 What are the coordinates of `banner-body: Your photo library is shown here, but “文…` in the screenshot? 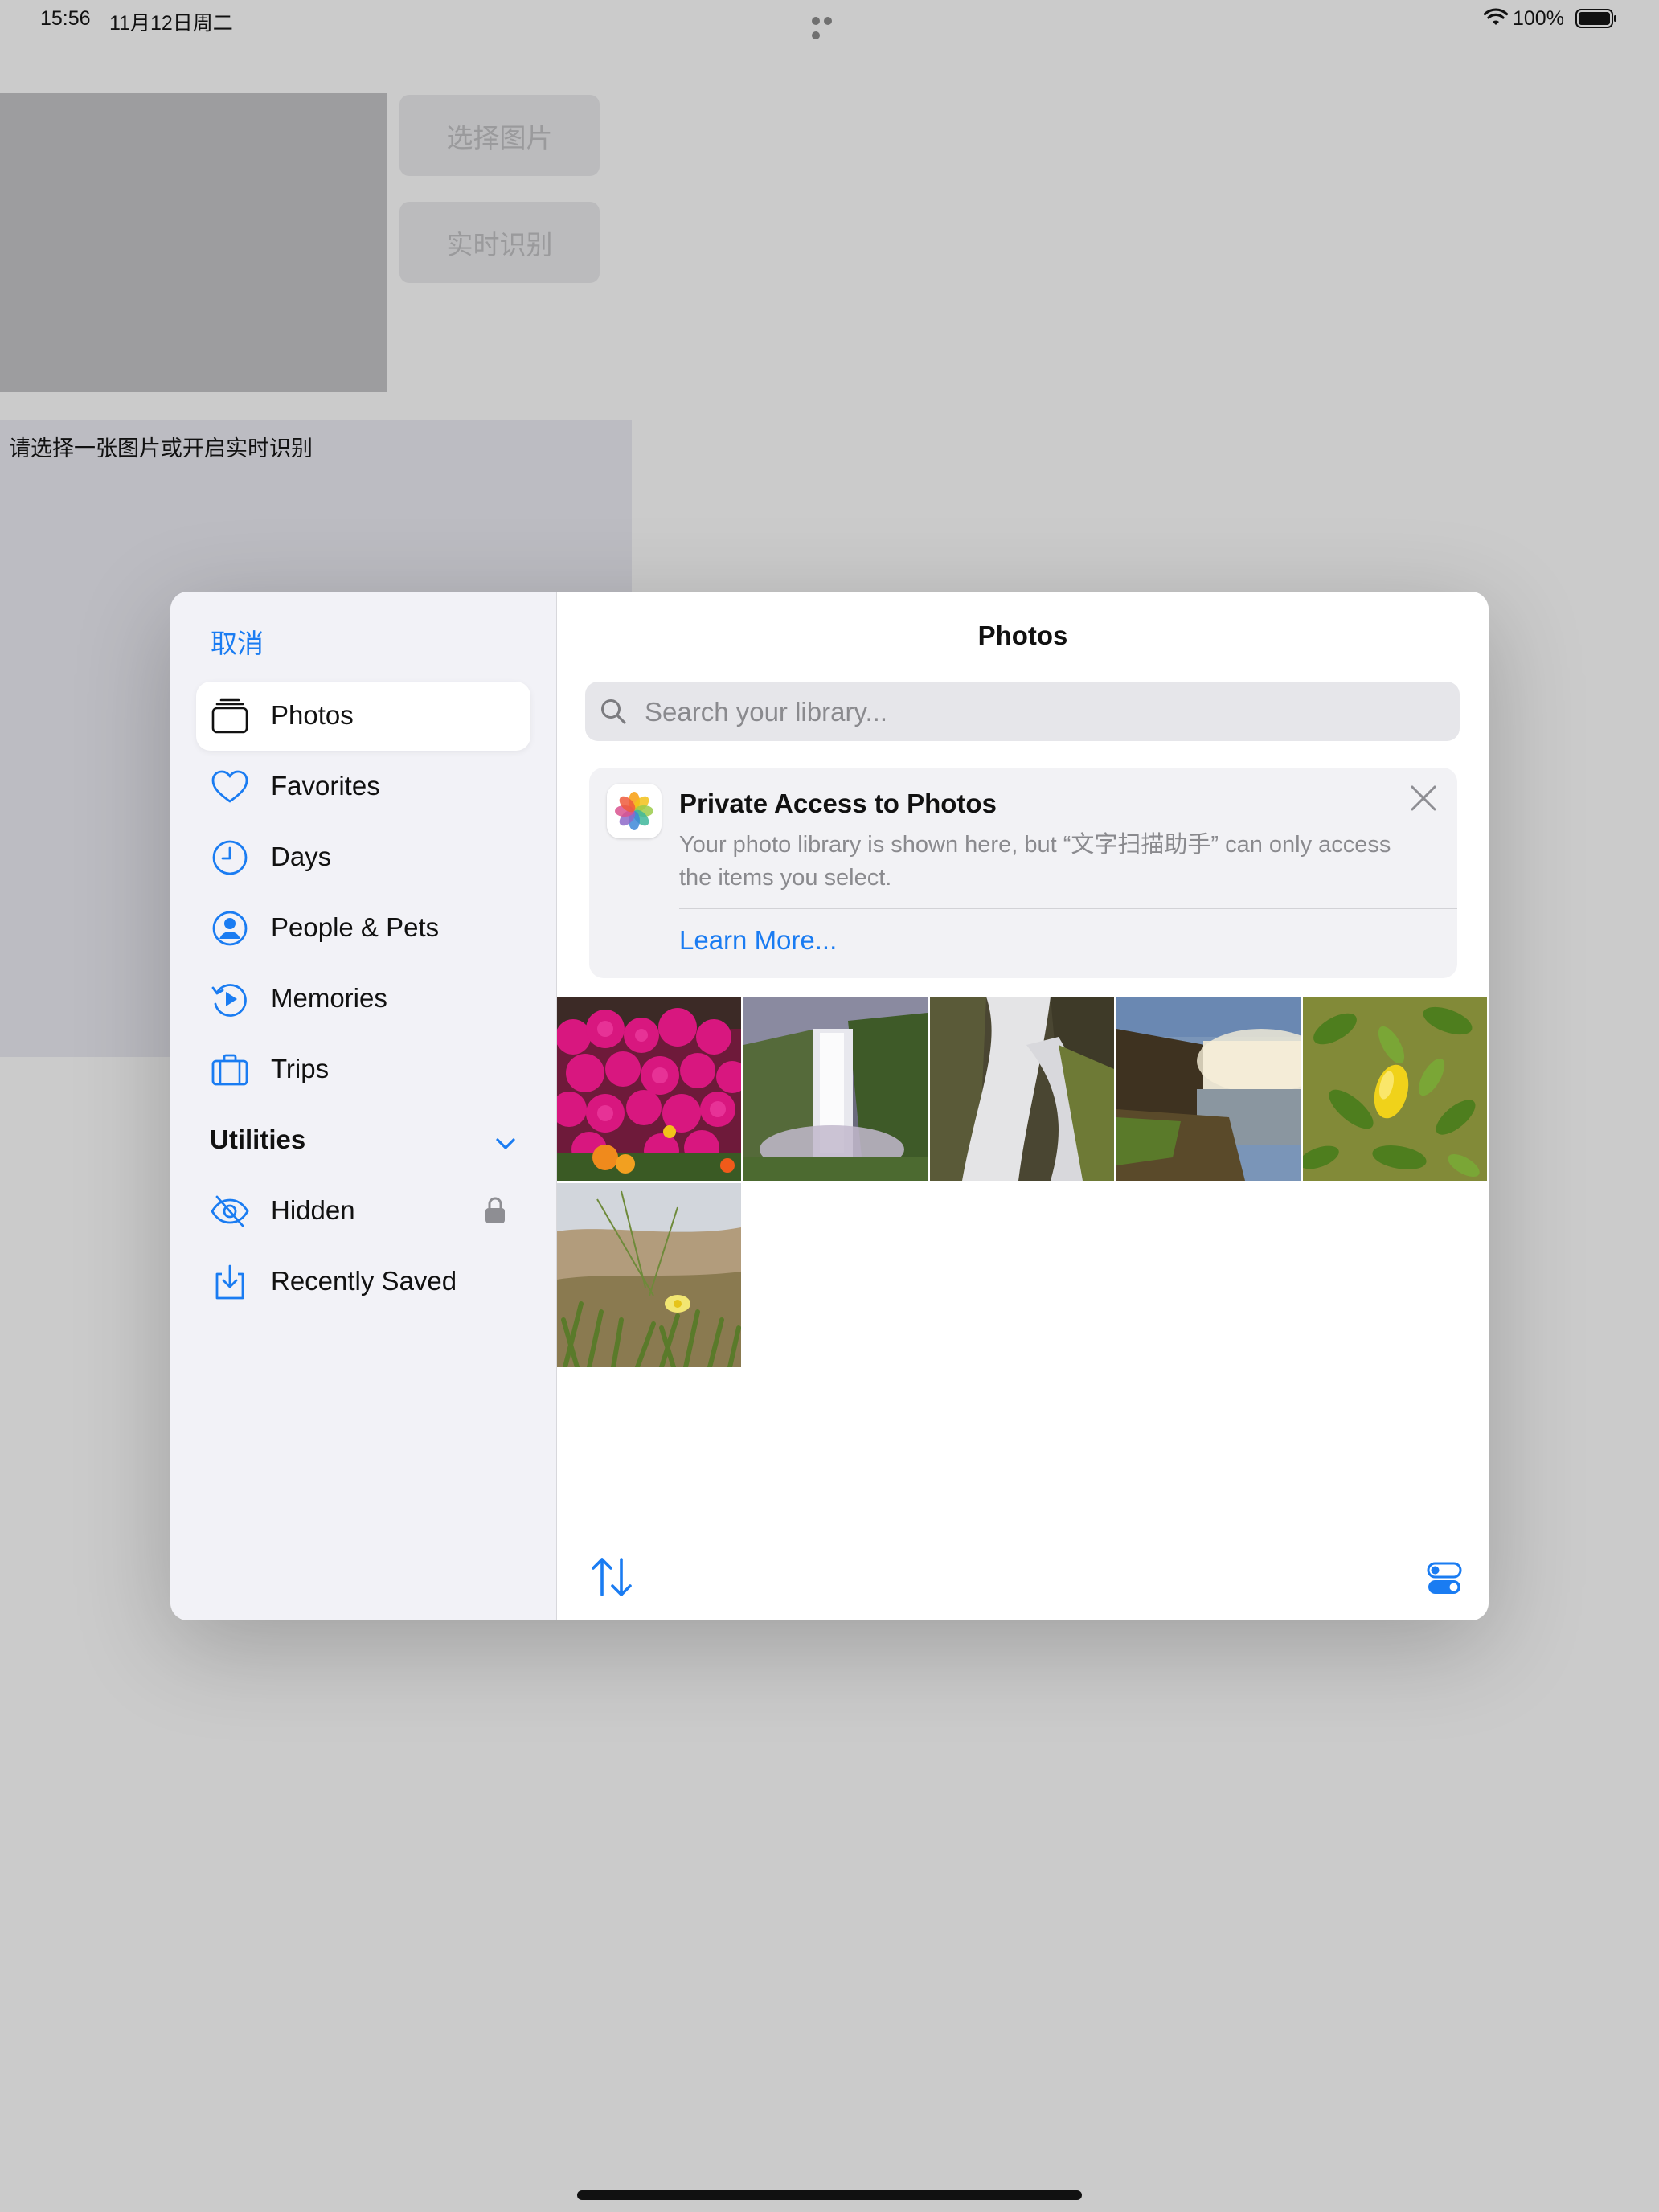 It's located at (1035, 862).